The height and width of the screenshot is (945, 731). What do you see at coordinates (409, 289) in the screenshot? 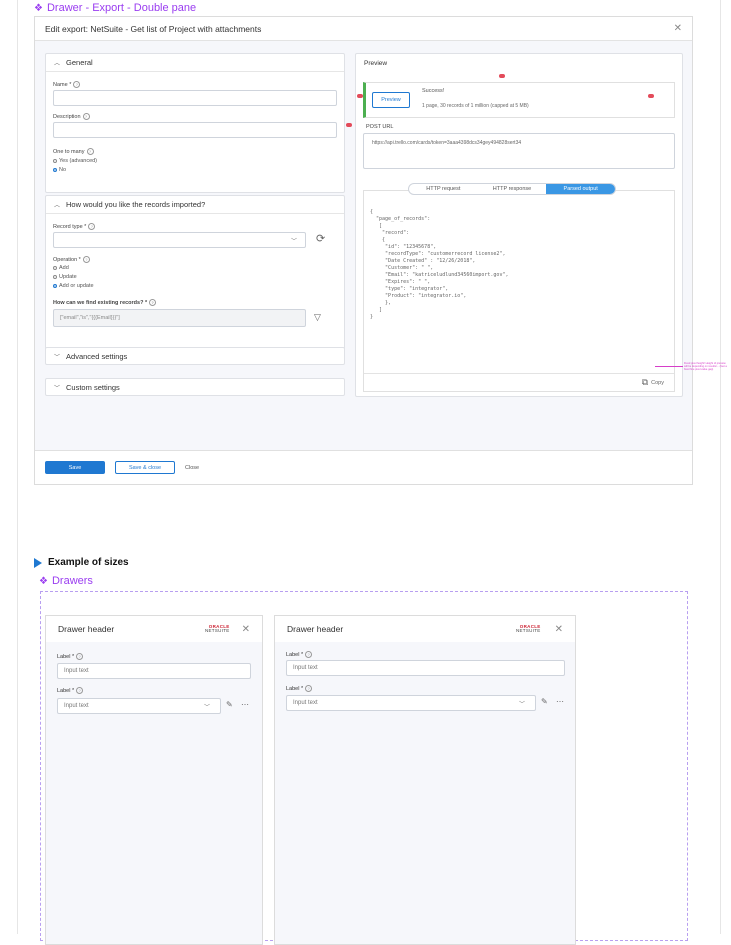
I see `code-line: "type": "integrator",` at bounding box center [409, 289].